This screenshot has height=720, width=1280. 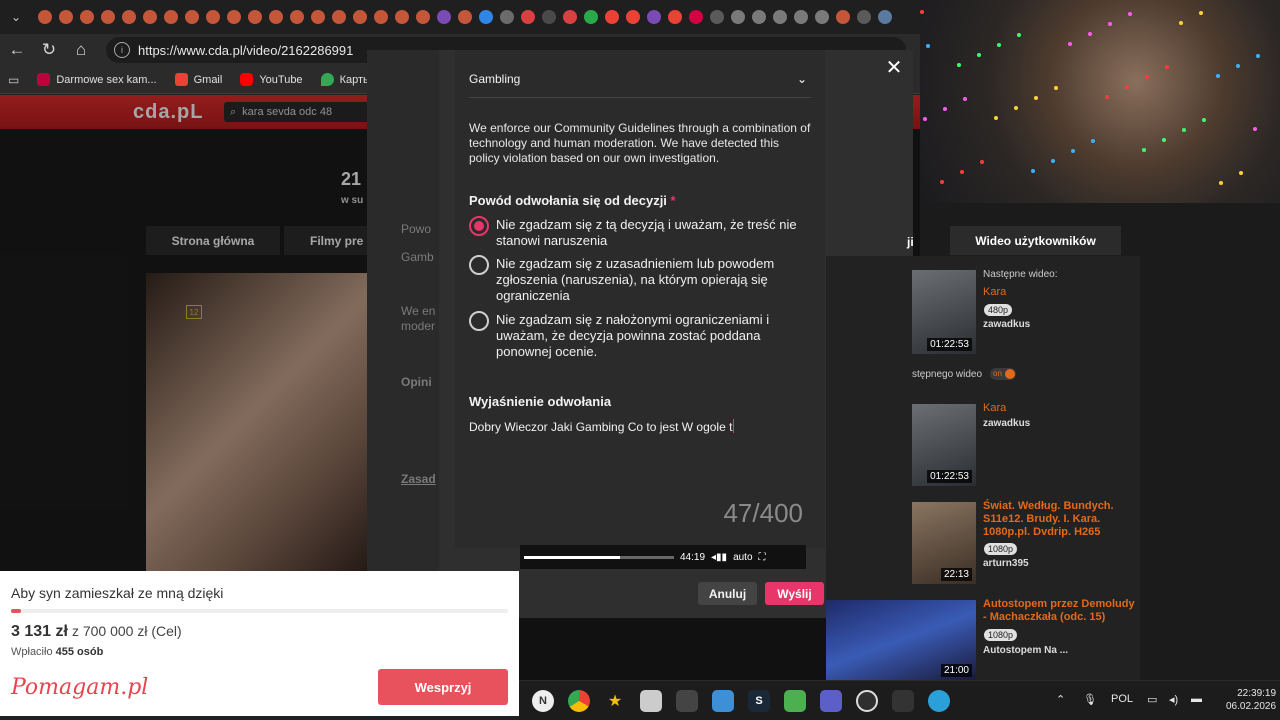 What do you see at coordinates (867, 701) in the screenshot?
I see `obs-icon` at bounding box center [867, 701].